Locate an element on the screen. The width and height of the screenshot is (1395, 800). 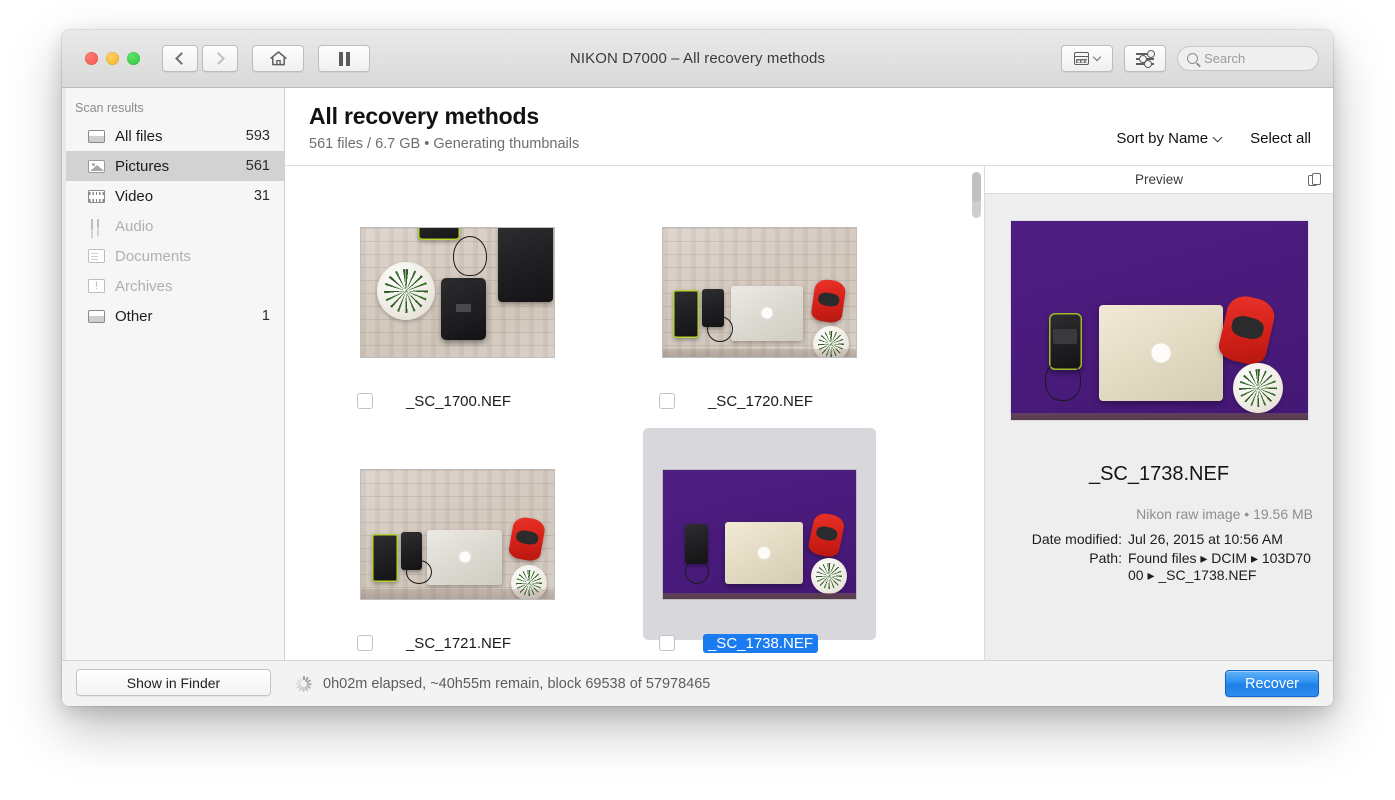
apple-logo is located at coordinates (764, 552).